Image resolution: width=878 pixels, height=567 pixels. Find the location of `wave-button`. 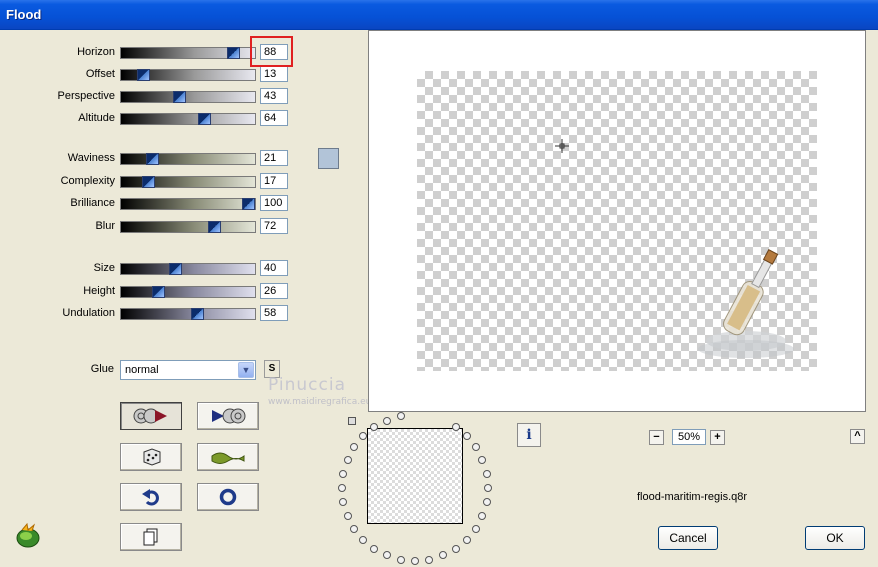

wave-button is located at coordinates (228, 457).